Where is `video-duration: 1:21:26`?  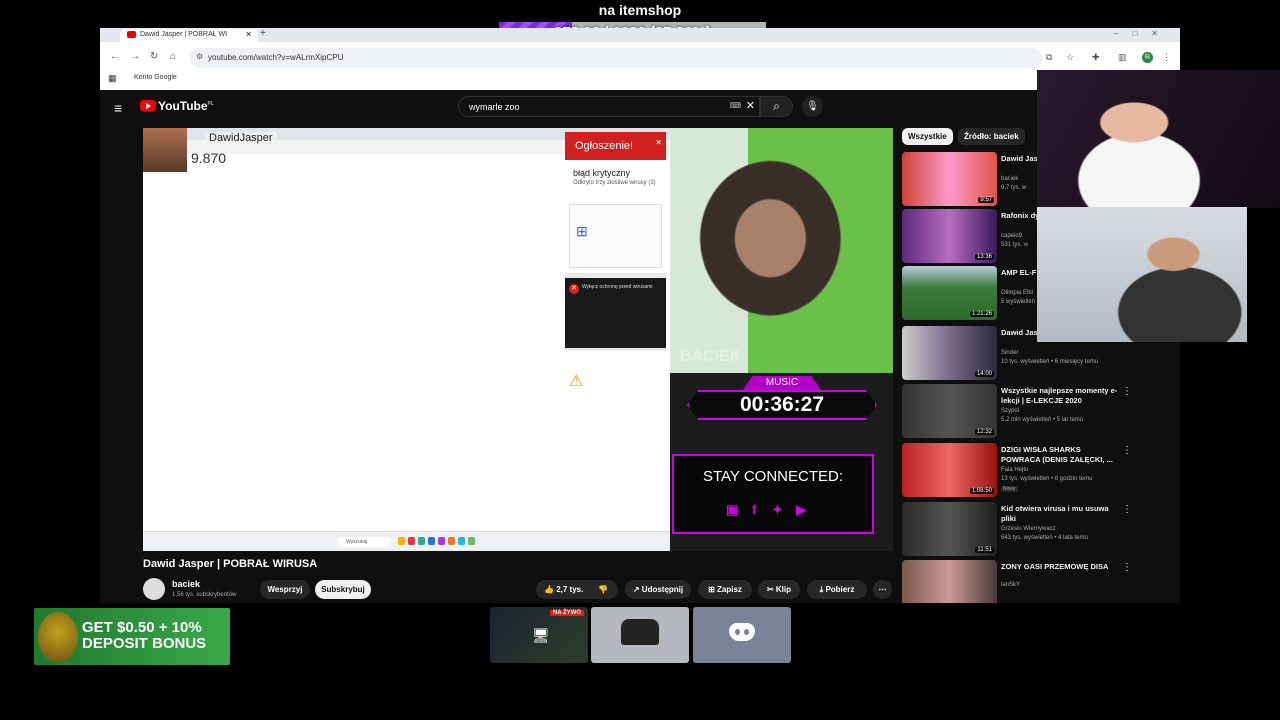
video-duration: 1:21:26 is located at coordinates (981, 314).